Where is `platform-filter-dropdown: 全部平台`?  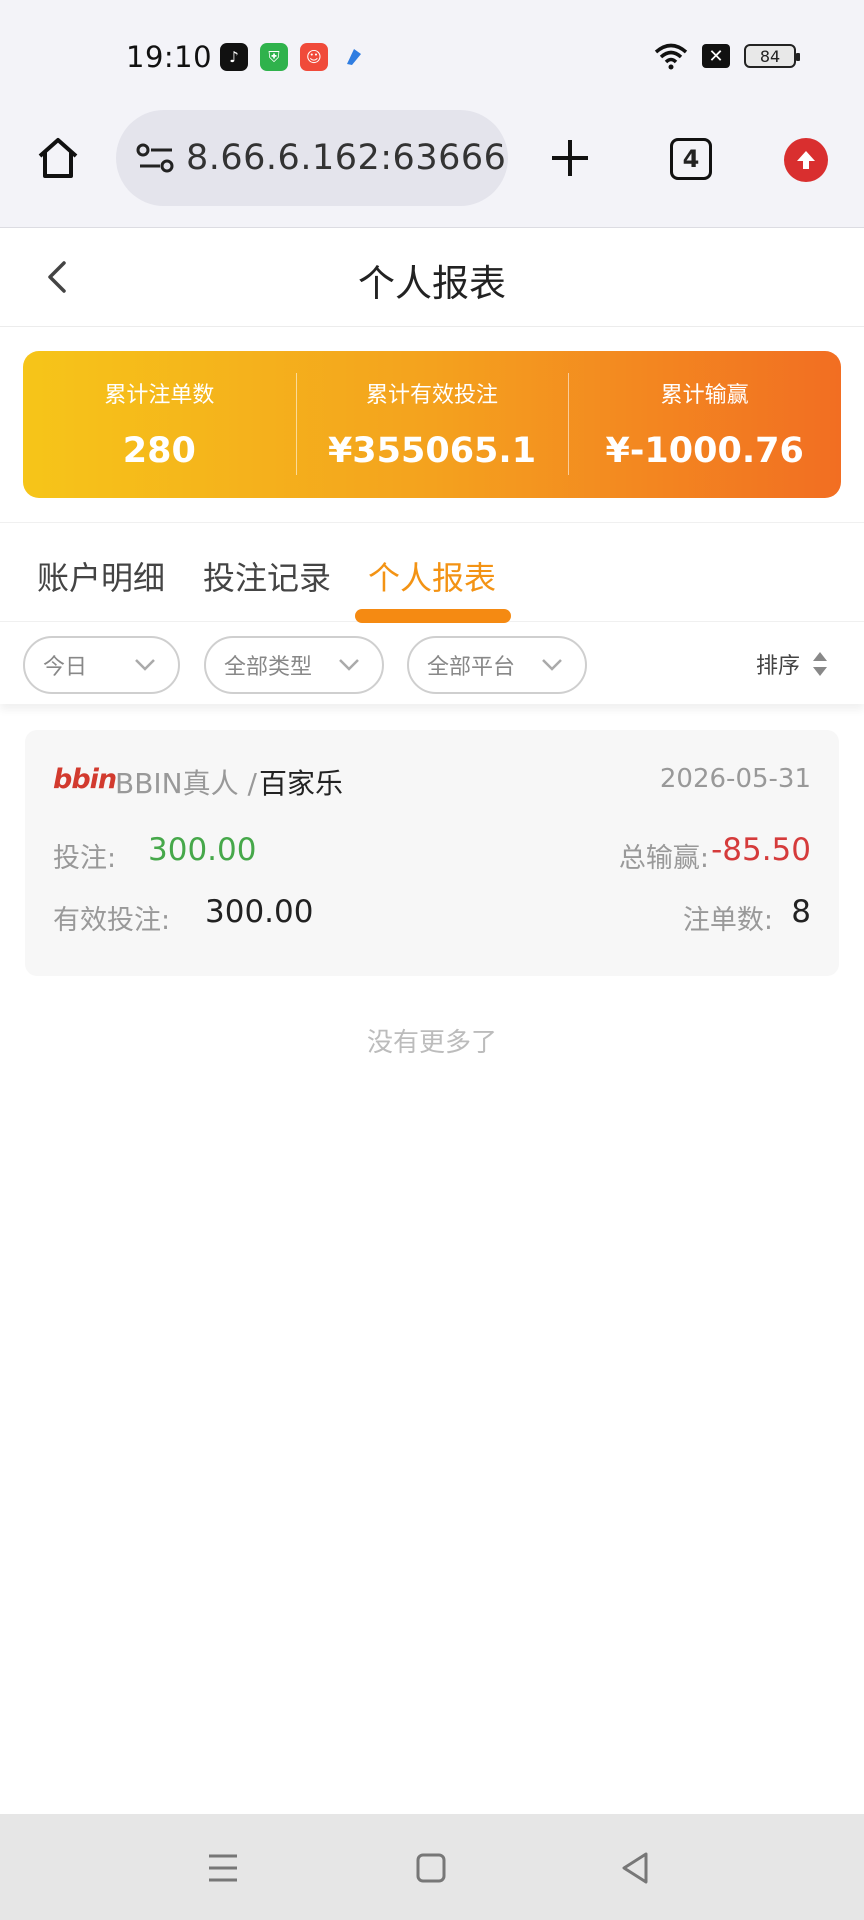 platform-filter-dropdown: 全部平台 is located at coordinates (497, 665).